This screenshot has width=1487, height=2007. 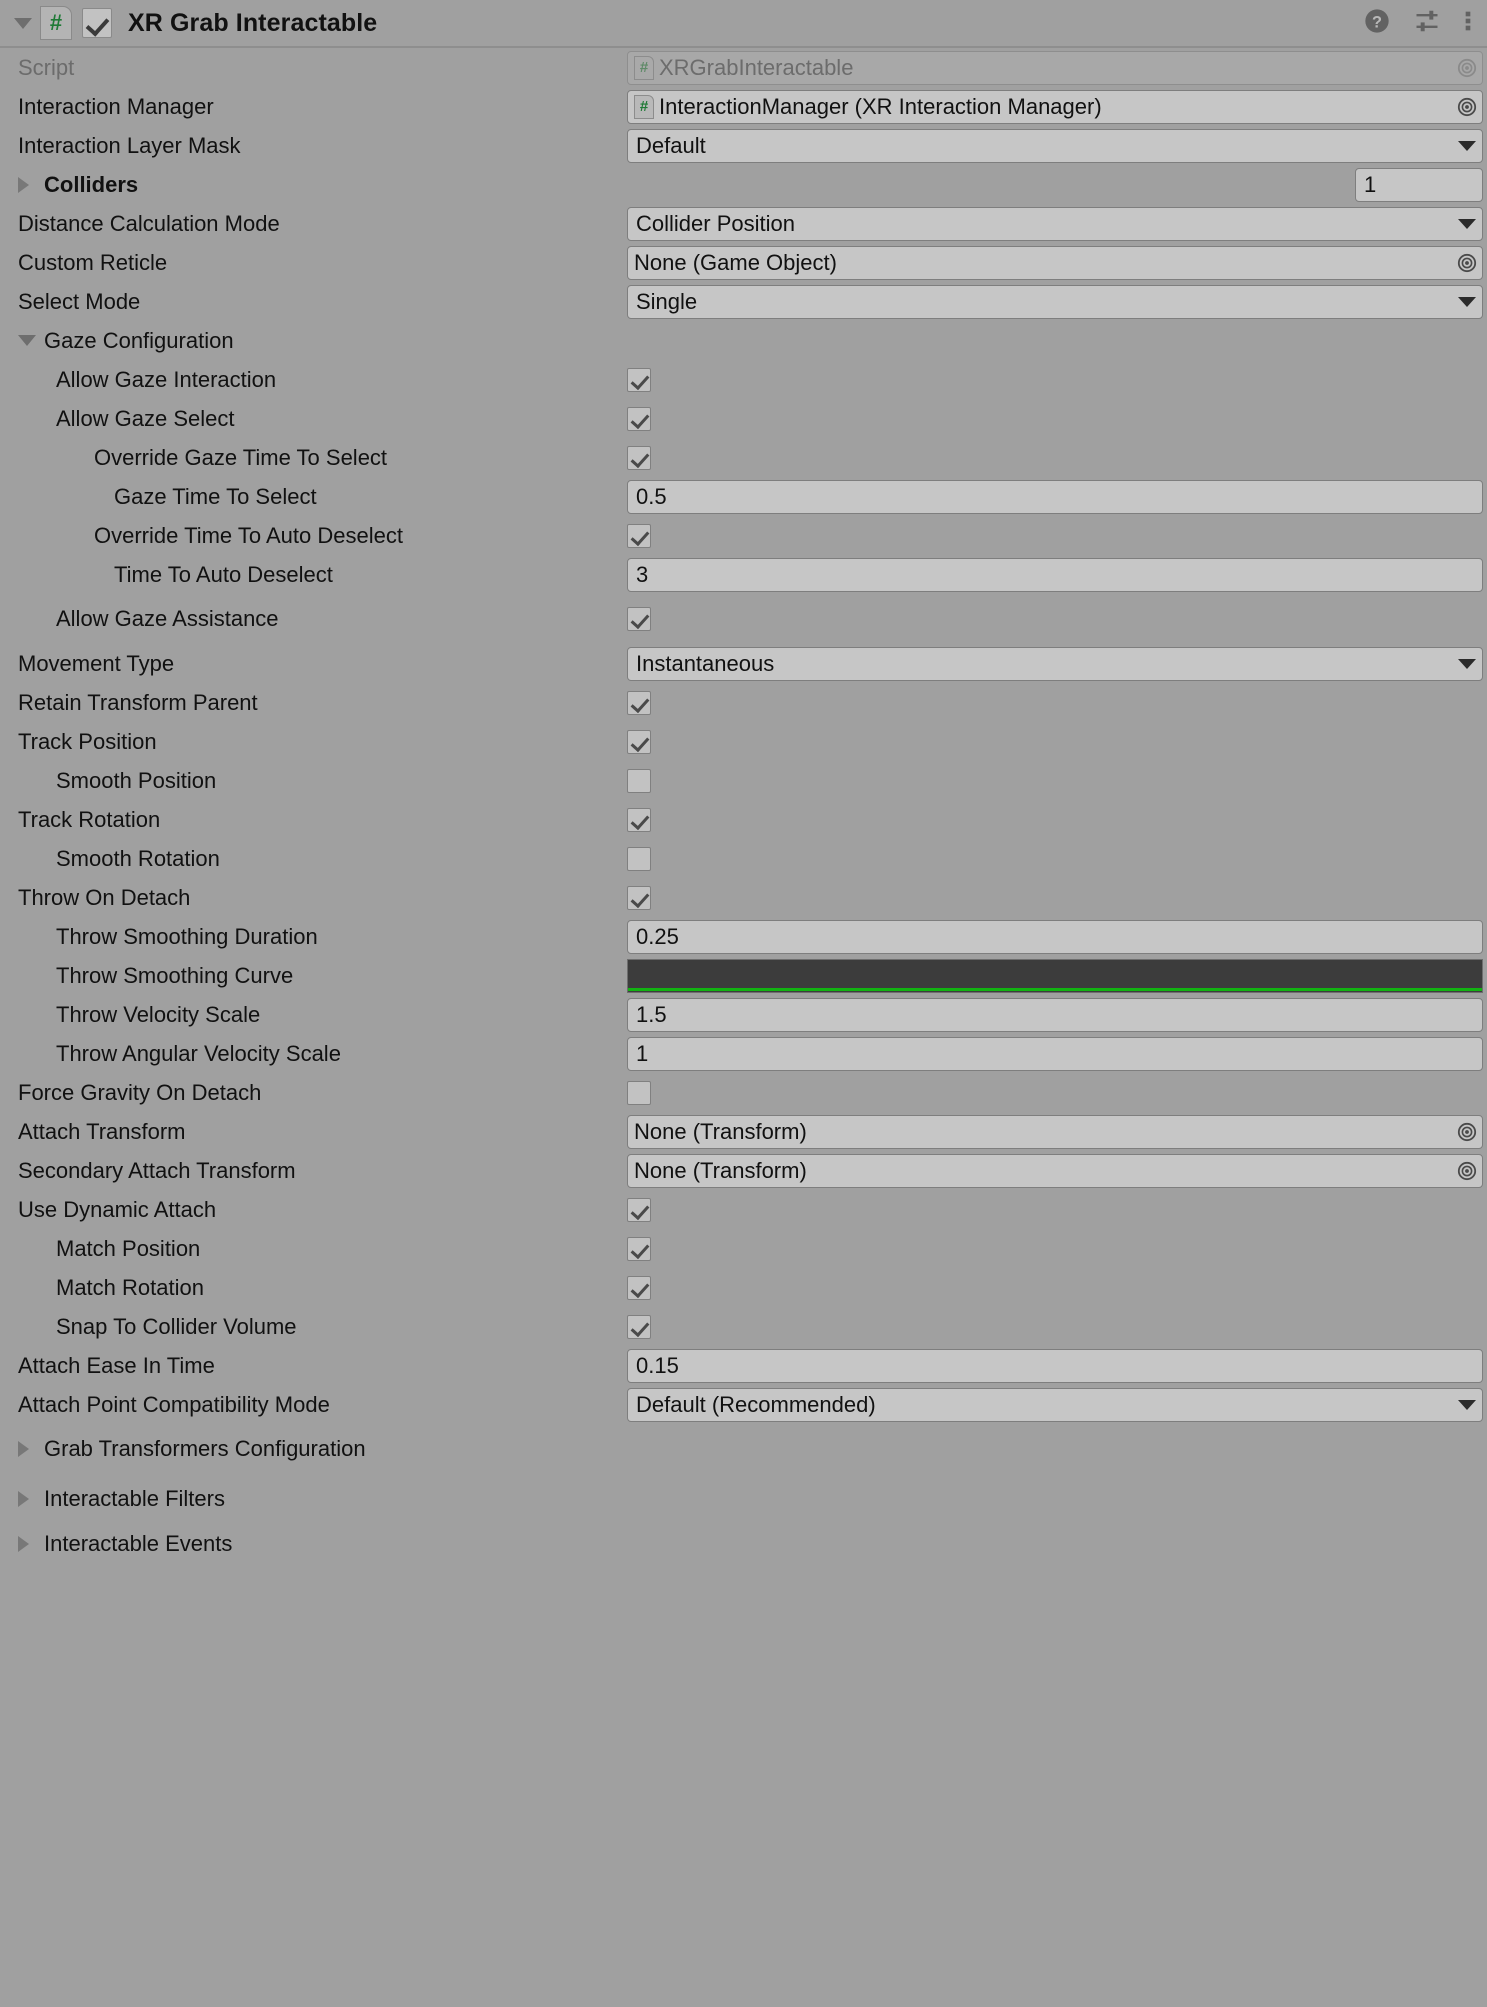 I want to click on checkbox-override-time-to-auto-deselect, so click(x=639, y=535).